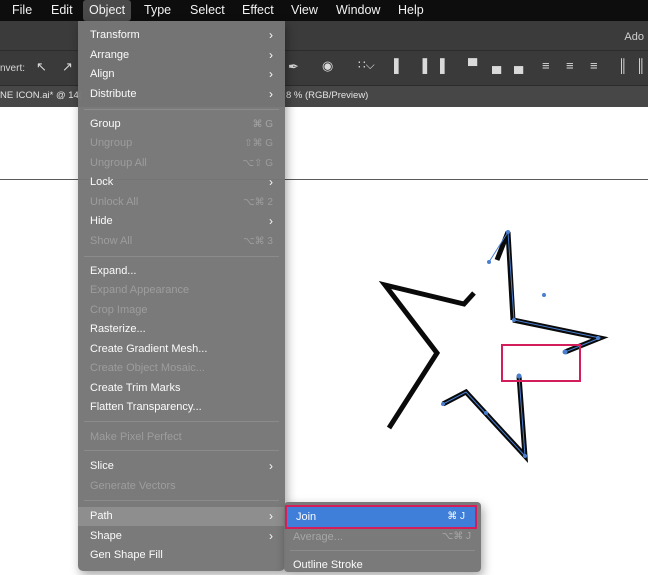  I want to click on menu-item-expand-appearance: Expand Appearance, so click(181, 290).